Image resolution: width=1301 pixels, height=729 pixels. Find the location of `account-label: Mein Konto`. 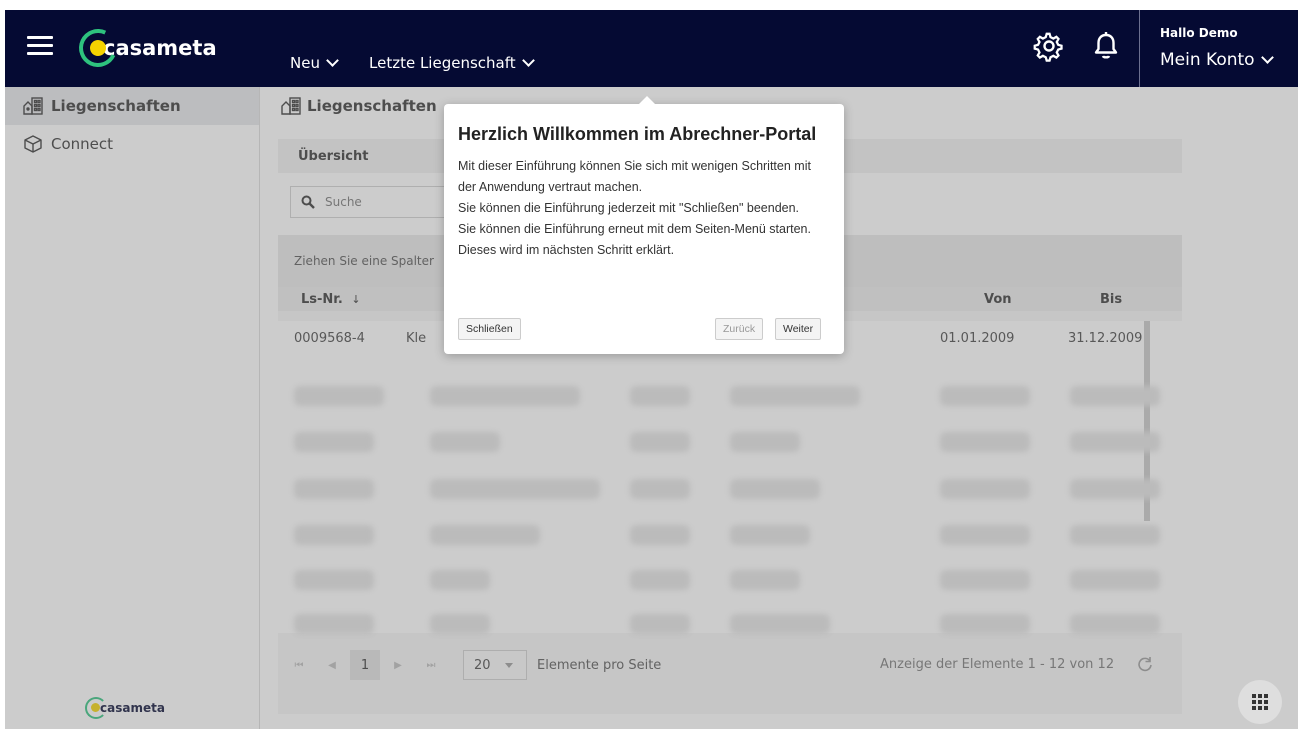

account-label: Mein Konto is located at coordinates (1207, 60).